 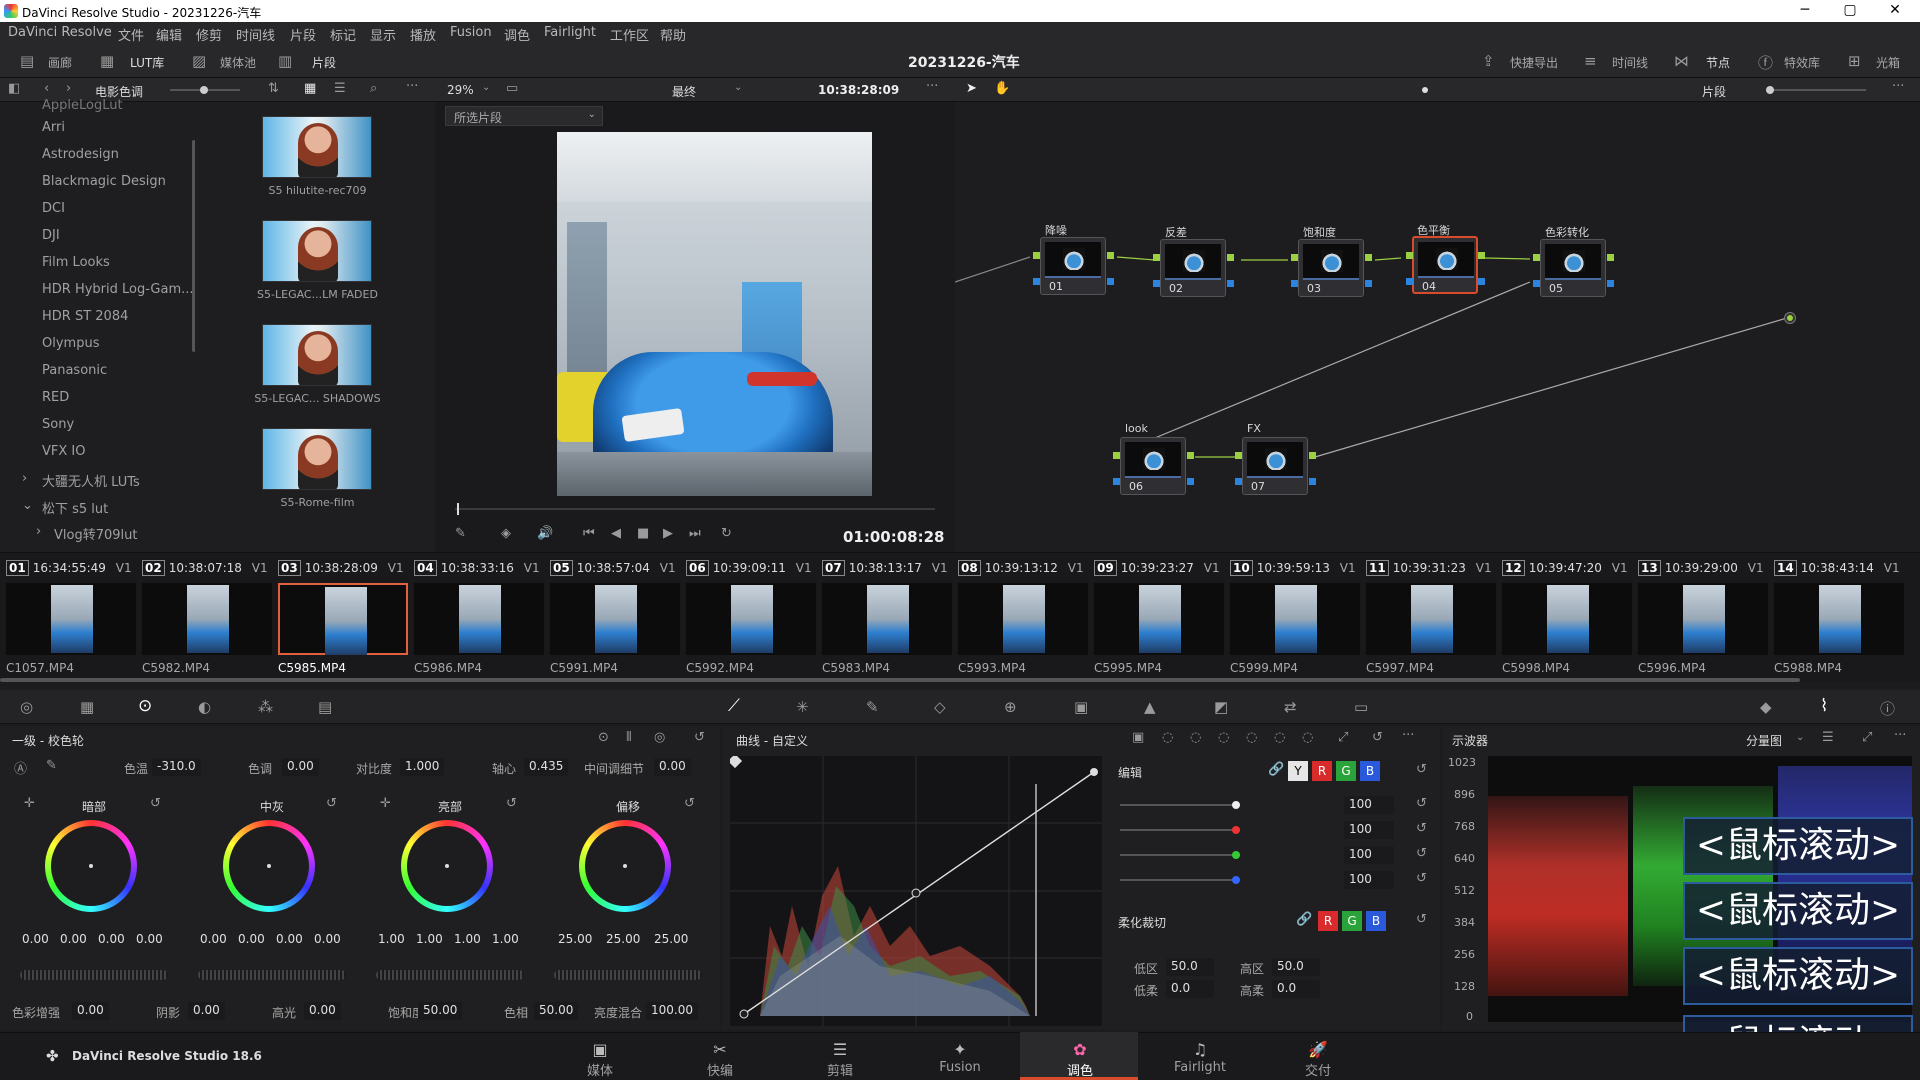 What do you see at coordinates (104, 181) in the screenshot?
I see `tree-item-blackmagic: Blackmagic Design` at bounding box center [104, 181].